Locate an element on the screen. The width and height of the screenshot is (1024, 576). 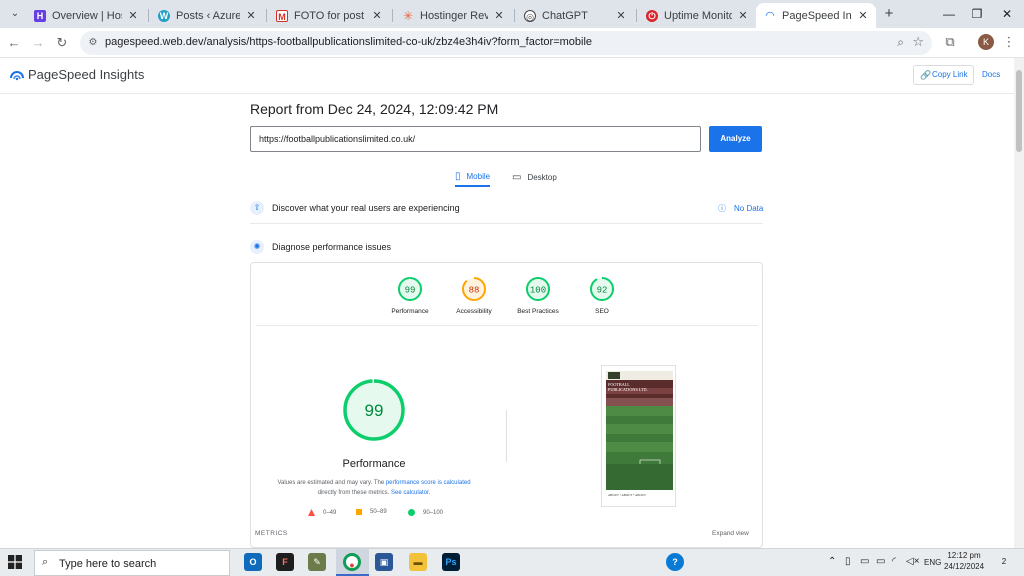
tab-title: FOTO for post - kosta is located at coordinates (330, 15).